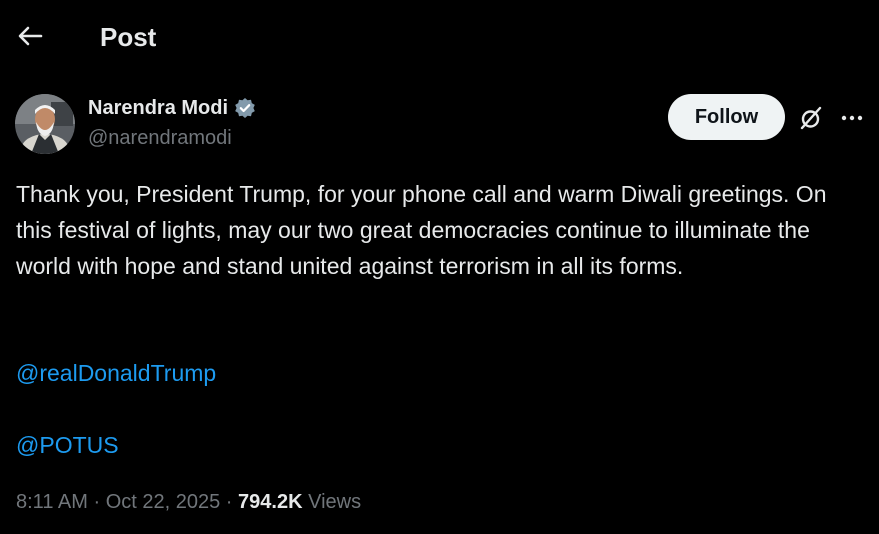  Describe the element at coordinates (163, 502) in the screenshot. I see `post-date: Oct 22, 2025` at that location.